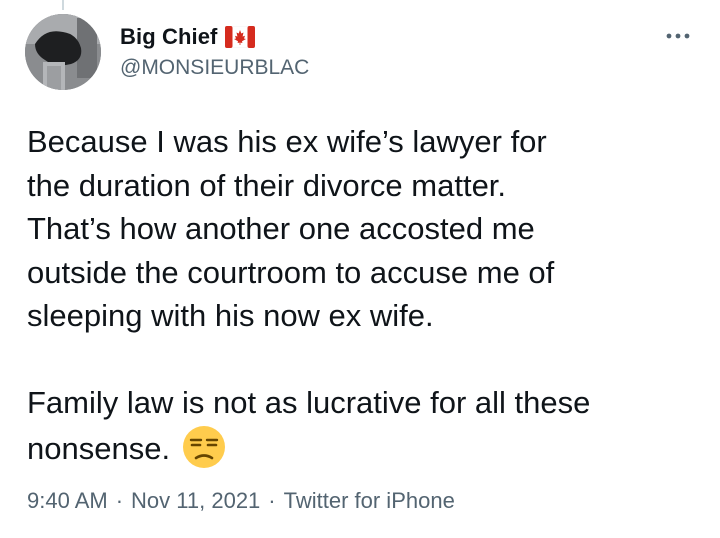  Describe the element at coordinates (214, 68) in the screenshot. I see `user-handle: @MONSIEURBLAC` at that location.